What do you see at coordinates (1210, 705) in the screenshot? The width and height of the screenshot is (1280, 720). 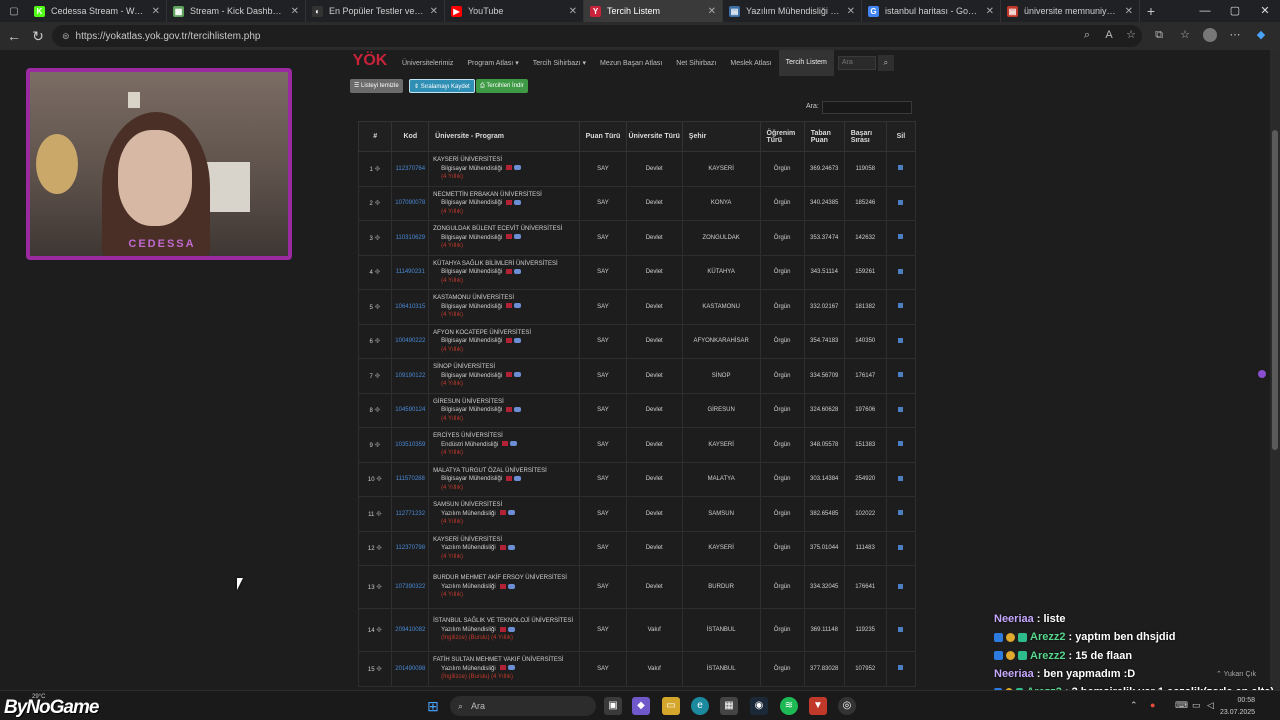 I see `volume-icon: ◁` at bounding box center [1210, 705].